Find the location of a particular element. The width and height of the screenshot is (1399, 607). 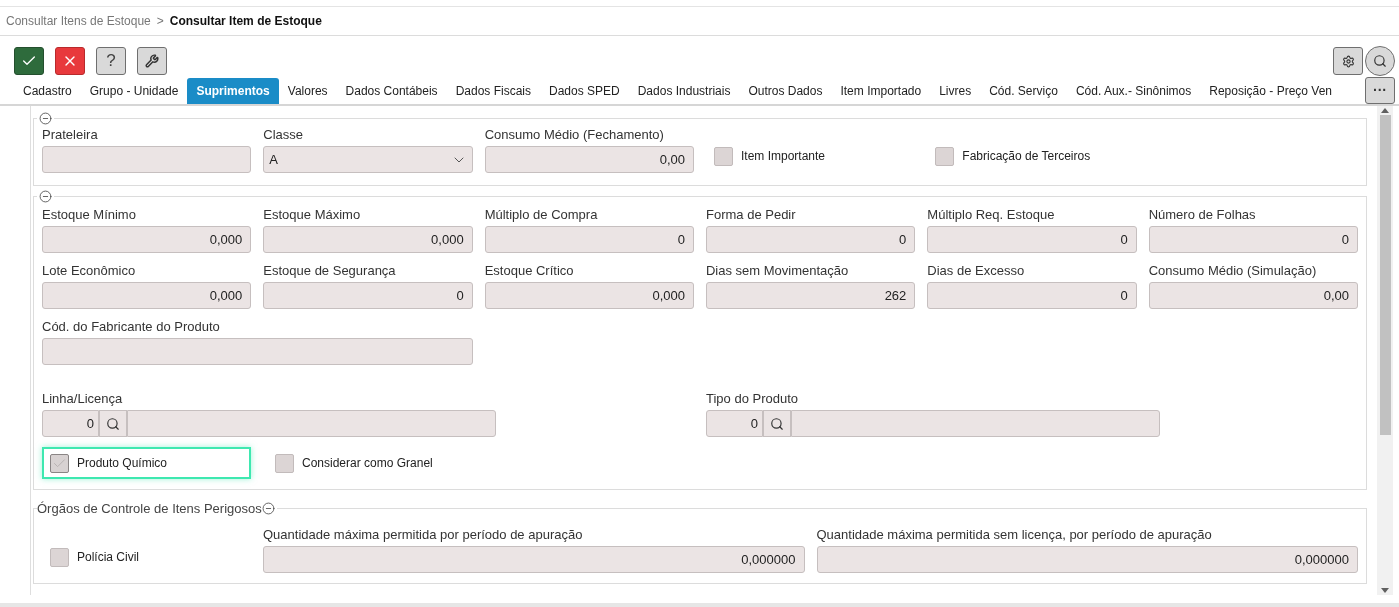

tab: Dados SPED is located at coordinates (584, 91).